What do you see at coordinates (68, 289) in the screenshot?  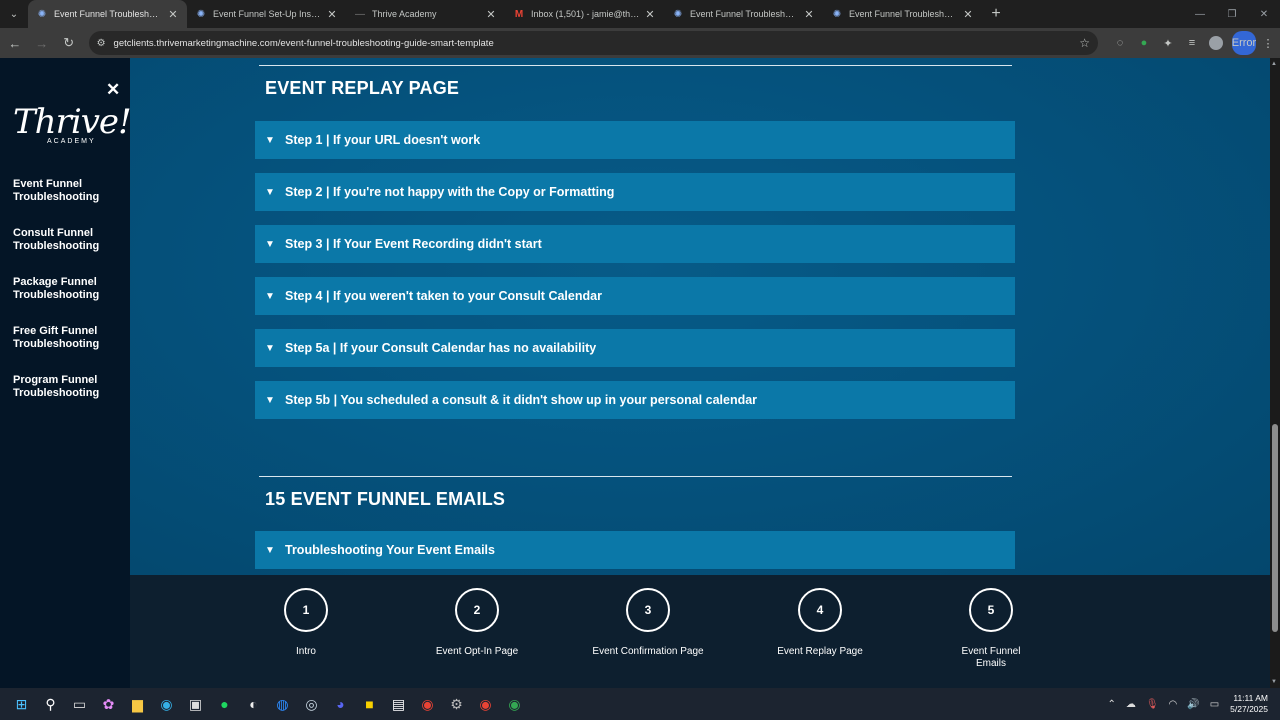 I see `sidebar-item-package-funnel: Package Funnel Troubleshooting` at bounding box center [68, 289].